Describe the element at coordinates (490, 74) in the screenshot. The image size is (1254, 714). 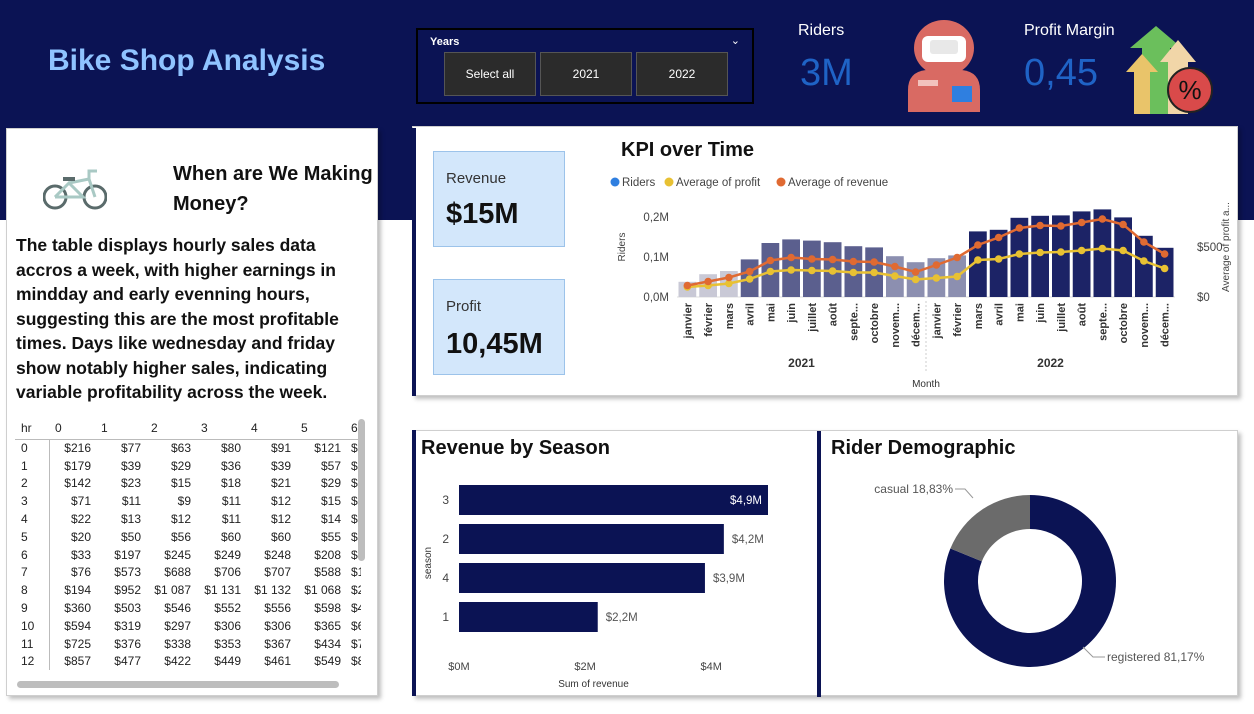
I see `select-all-button: Select all` at that location.